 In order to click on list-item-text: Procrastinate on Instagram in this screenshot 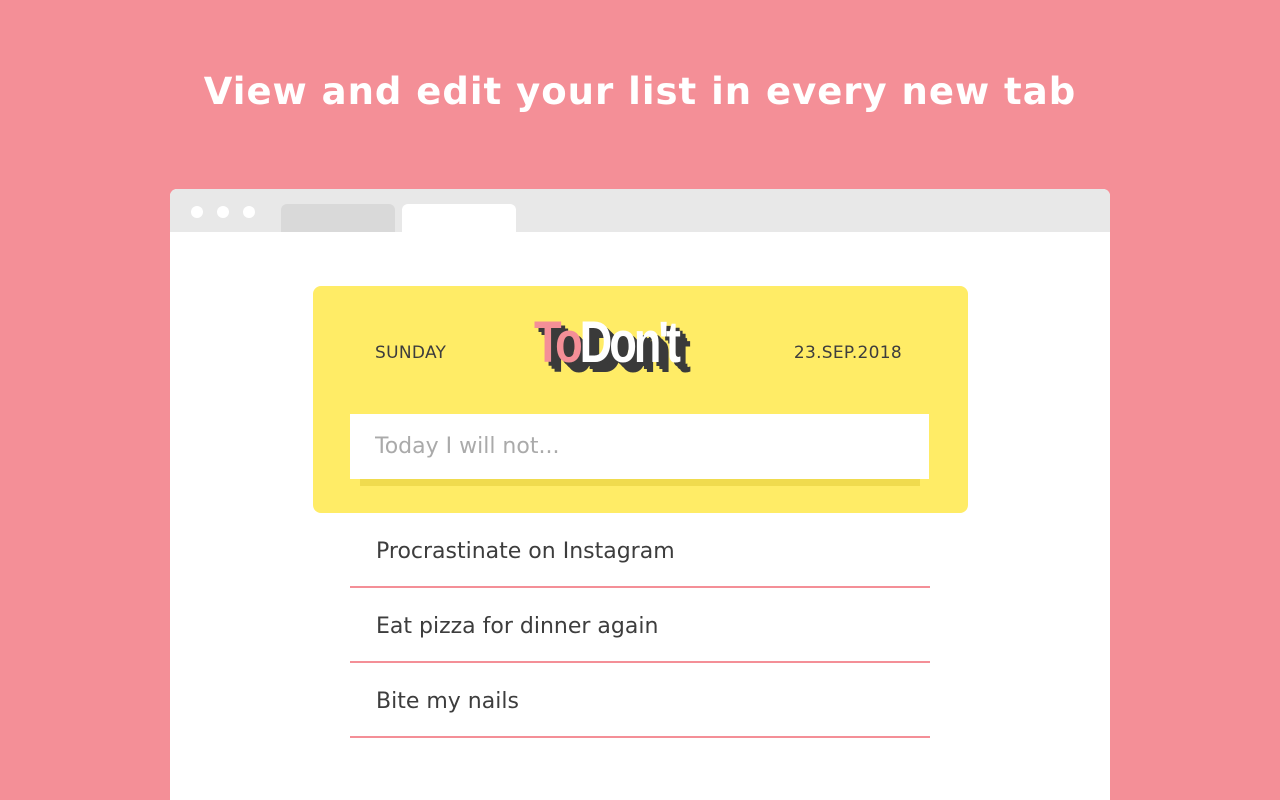, I will do `click(525, 551)`.